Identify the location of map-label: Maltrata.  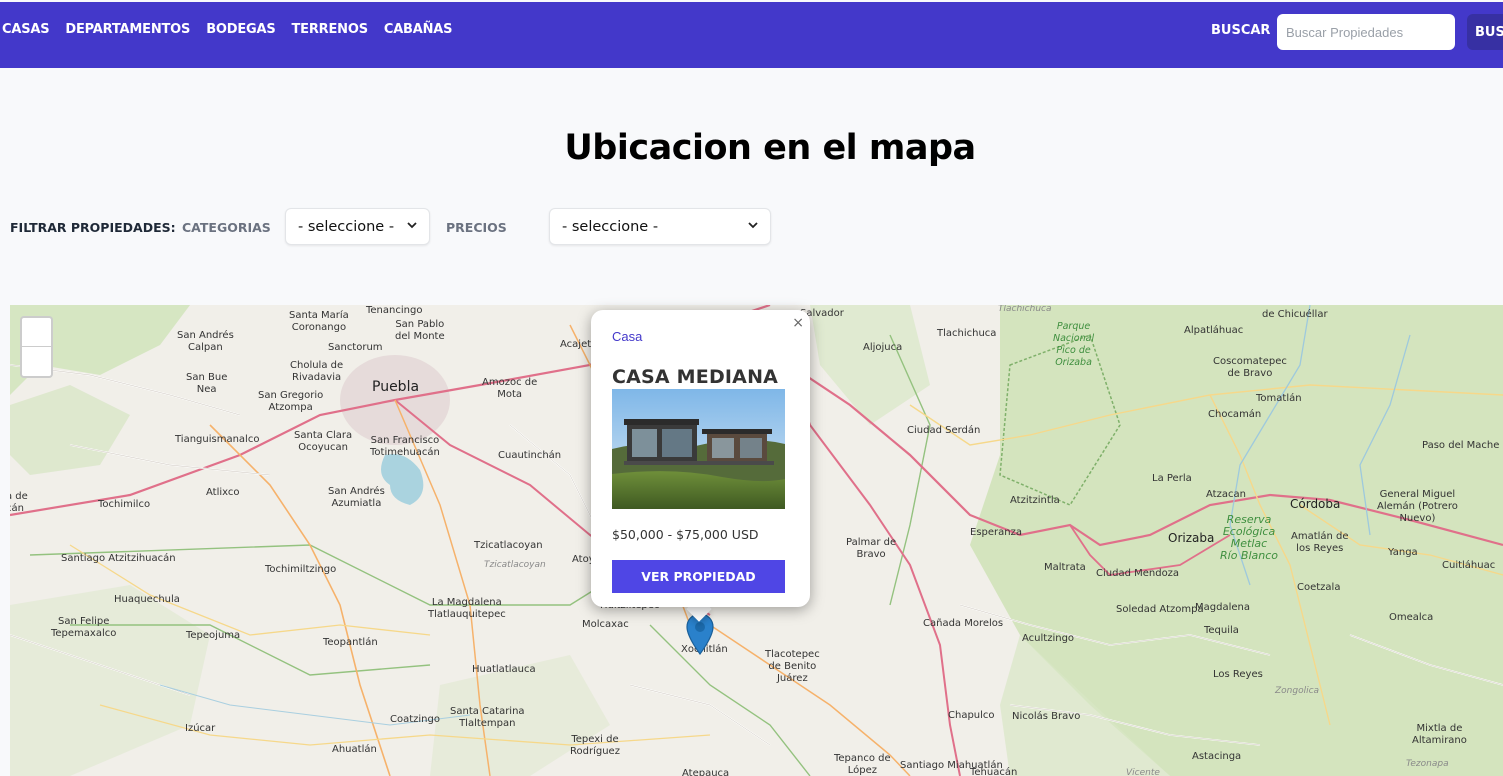
(1065, 567).